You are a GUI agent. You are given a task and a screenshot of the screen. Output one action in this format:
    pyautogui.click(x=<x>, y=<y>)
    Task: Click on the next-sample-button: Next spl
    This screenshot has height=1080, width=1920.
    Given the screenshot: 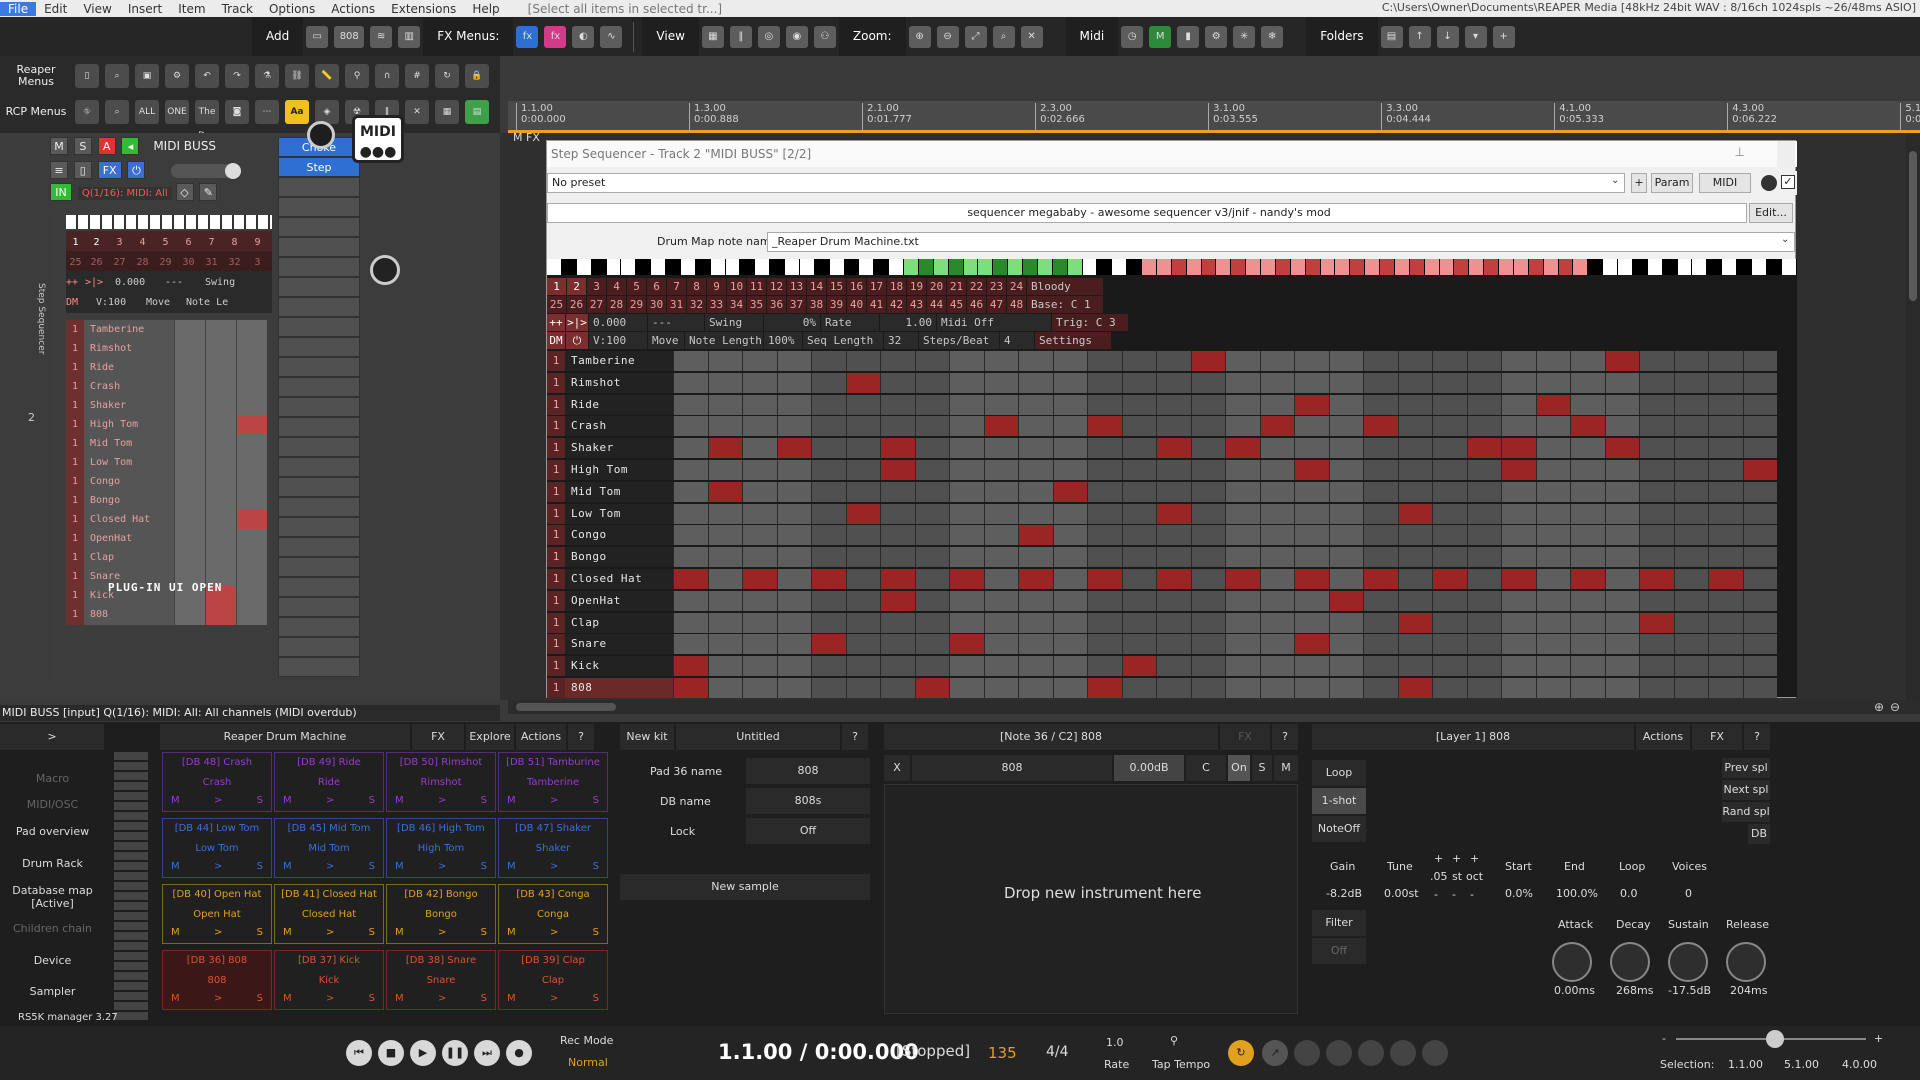 What is the action you would take?
    pyautogui.click(x=1746, y=790)
    